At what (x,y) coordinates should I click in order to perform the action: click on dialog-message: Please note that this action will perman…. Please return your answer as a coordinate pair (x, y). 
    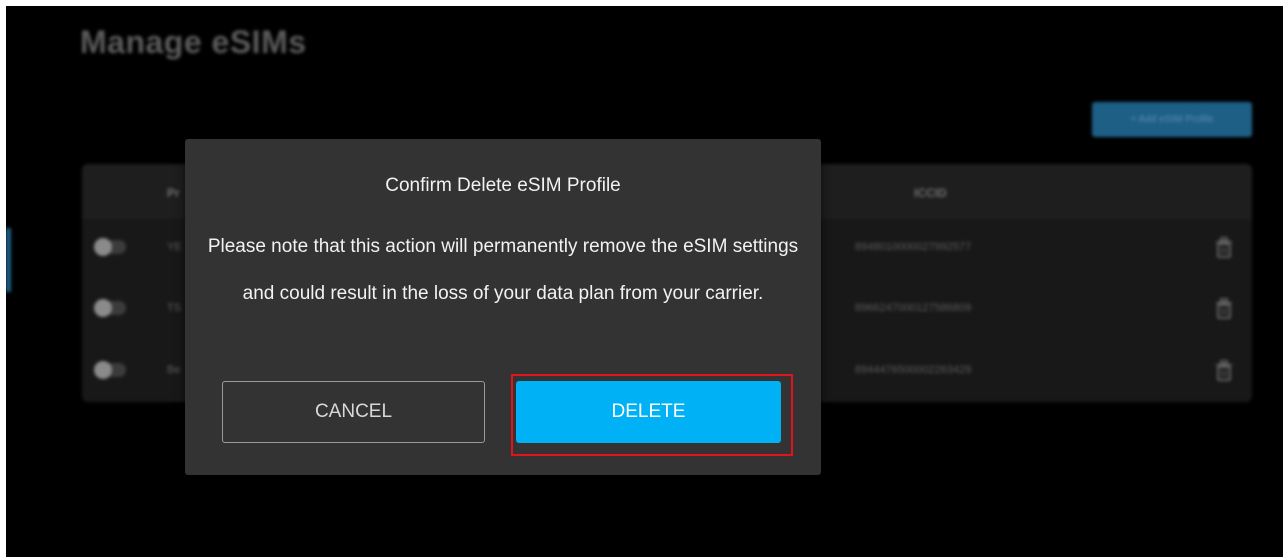
    Looking at the image, I should click on (503, 270).